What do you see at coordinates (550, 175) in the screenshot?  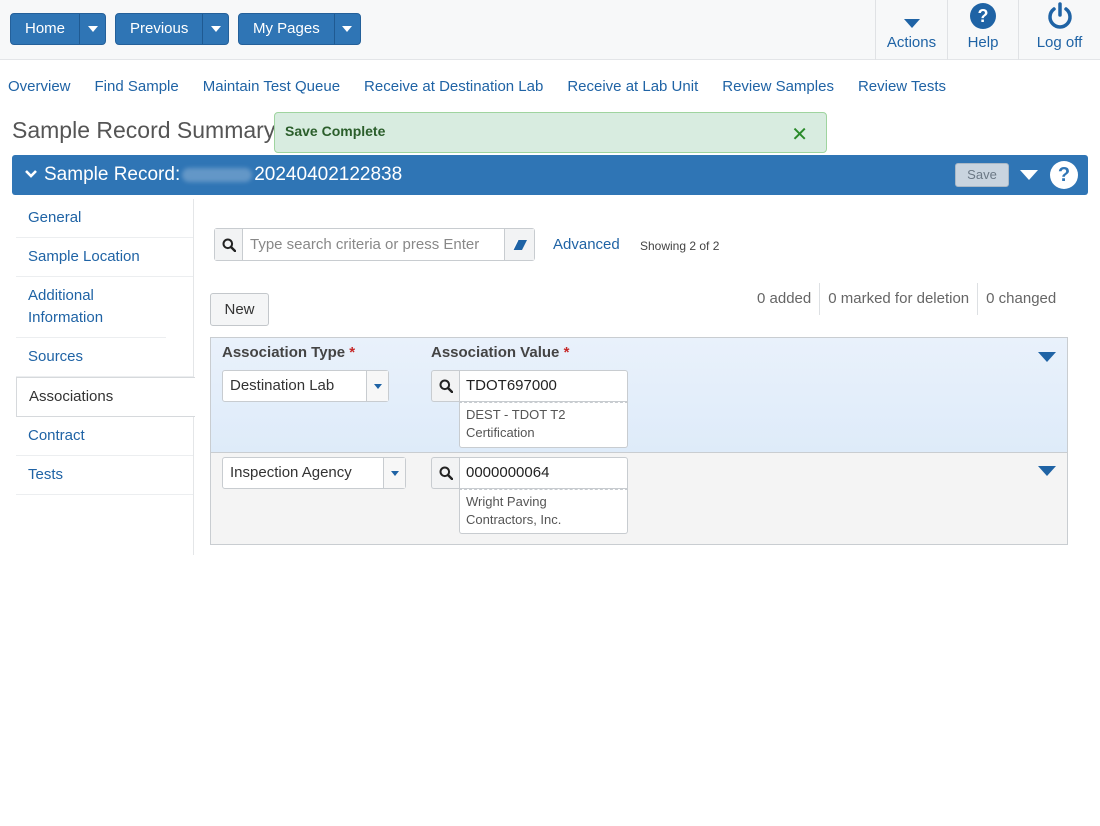 I see `sample-record-header: Sample Record: 20240402122838 Save ?` at bounding box center [550, 175].